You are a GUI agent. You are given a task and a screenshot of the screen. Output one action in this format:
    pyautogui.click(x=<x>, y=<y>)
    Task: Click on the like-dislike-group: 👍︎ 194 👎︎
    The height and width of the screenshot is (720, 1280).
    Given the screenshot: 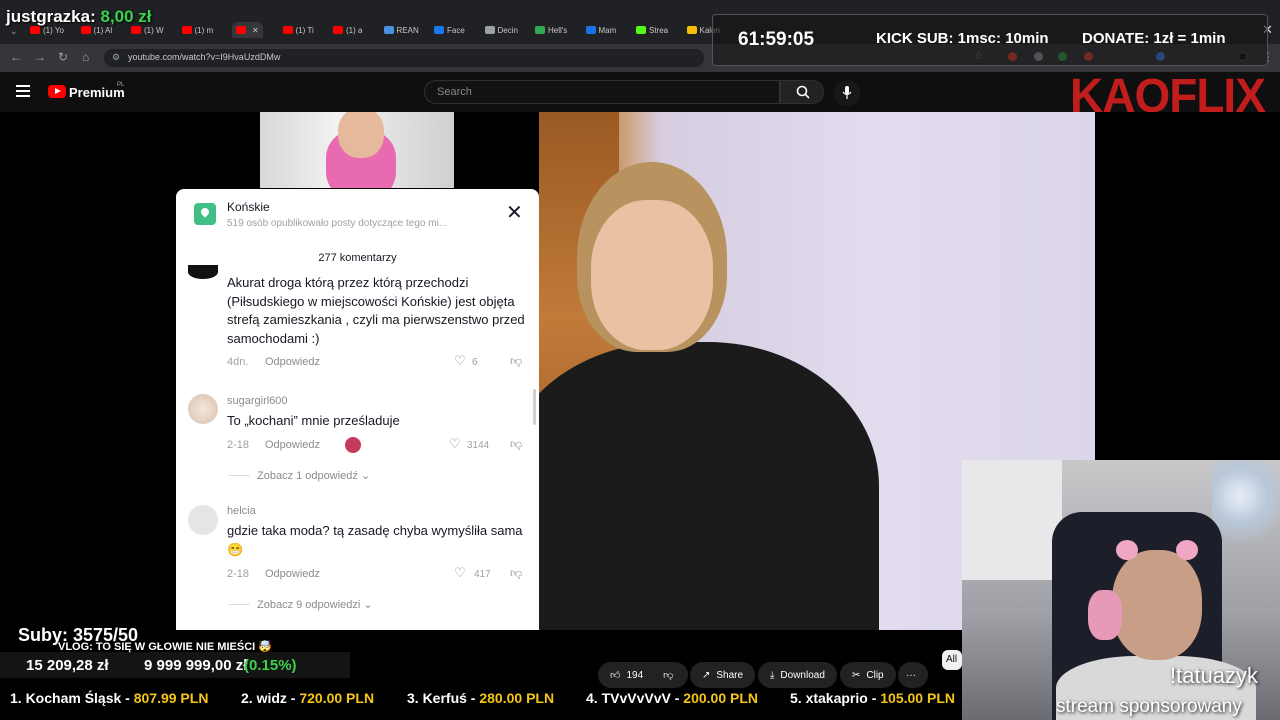 What is the action you would take?
    pyautogui.click(x=643, y=675)
    